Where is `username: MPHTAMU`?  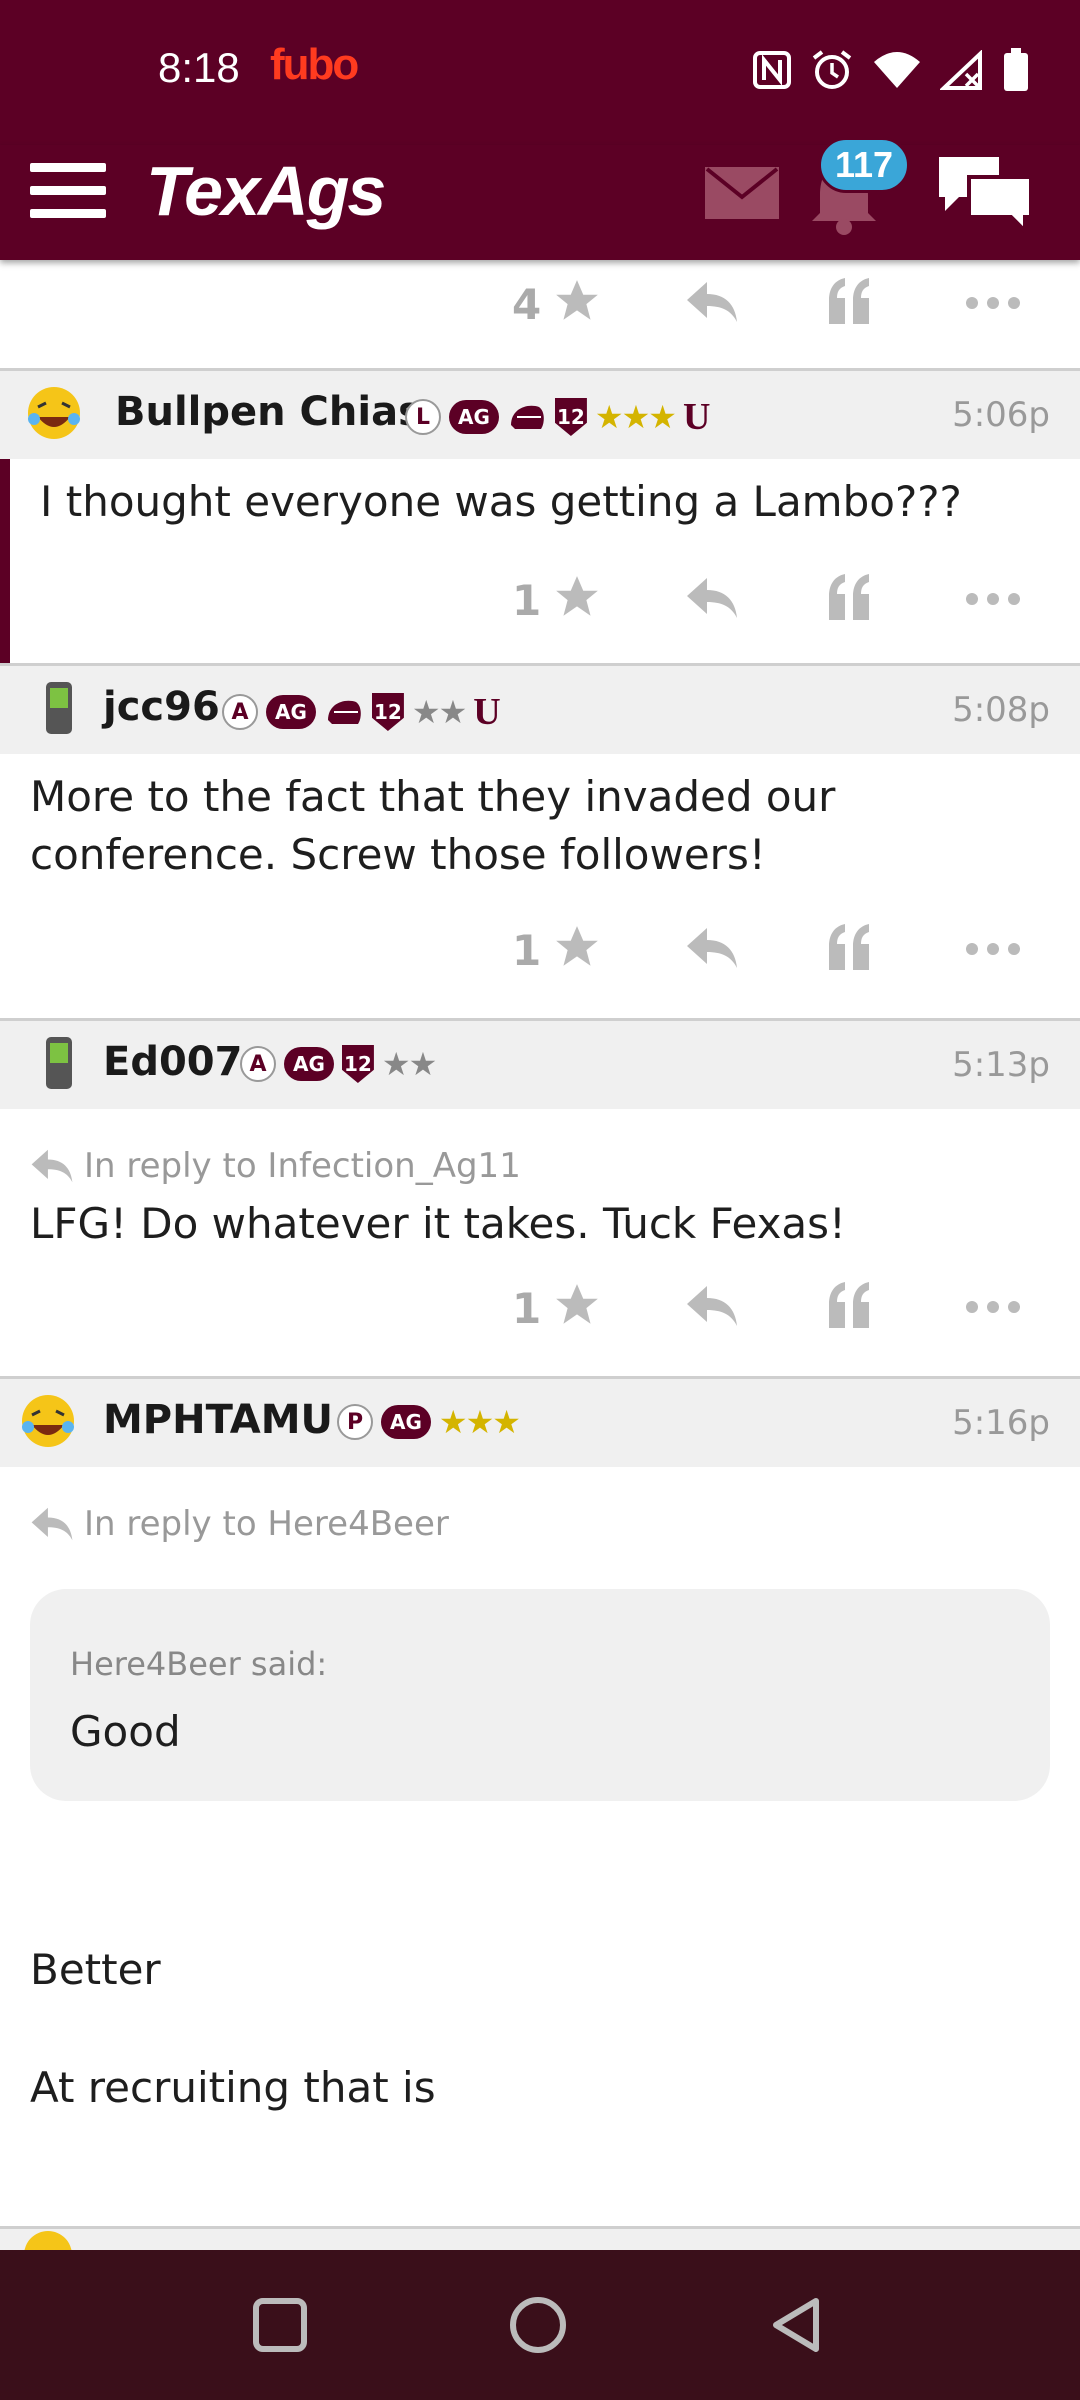
username: MPHTAMU is located at coordinates (218, 1420).